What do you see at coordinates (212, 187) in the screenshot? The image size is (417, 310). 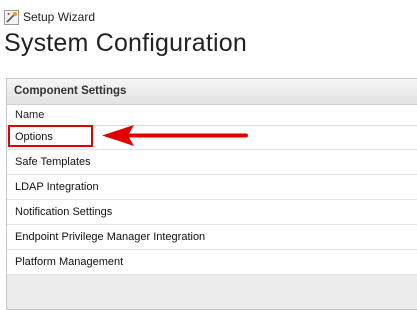 I see `list-item-ldap-integration: LDAP Integration` at bounding box center [212, 187].